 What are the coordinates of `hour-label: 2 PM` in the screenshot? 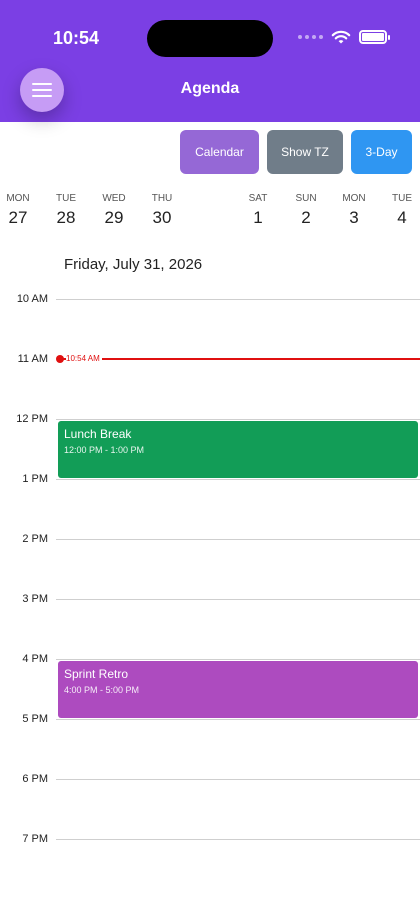 It's located at (35, 539).